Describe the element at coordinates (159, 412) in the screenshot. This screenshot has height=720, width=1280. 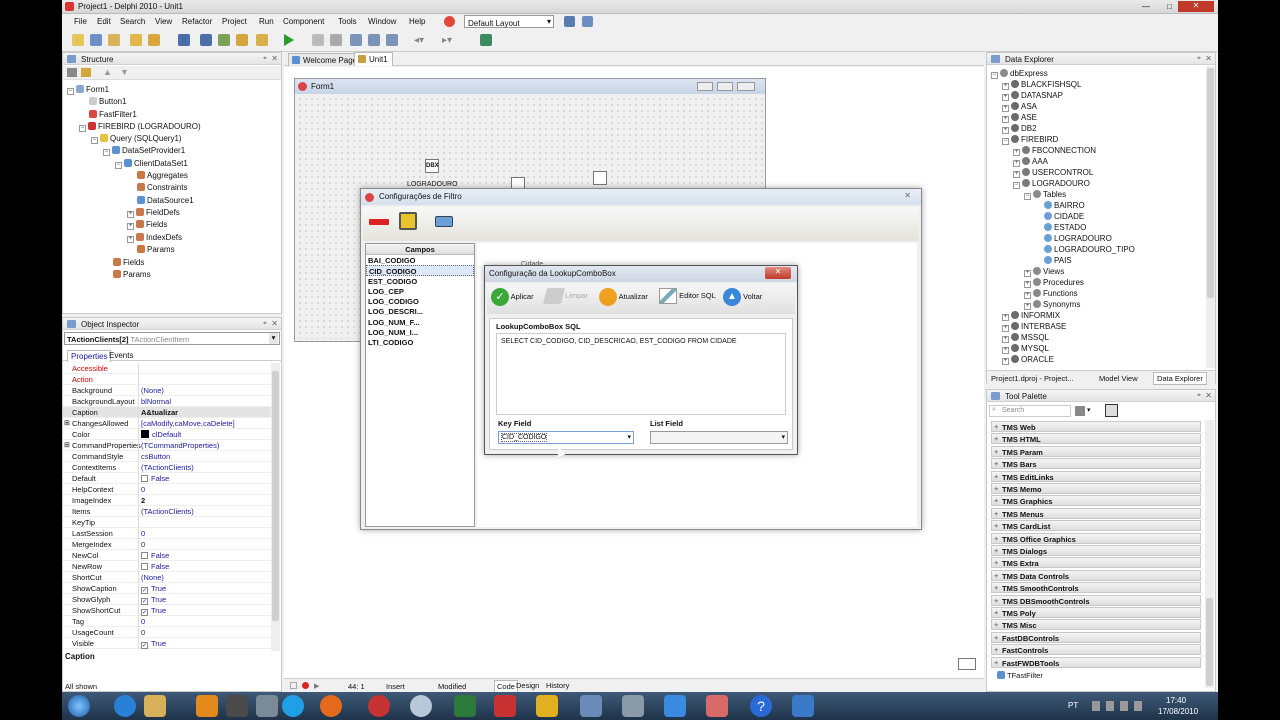
I see `property-value: A&tualizar` at that location.